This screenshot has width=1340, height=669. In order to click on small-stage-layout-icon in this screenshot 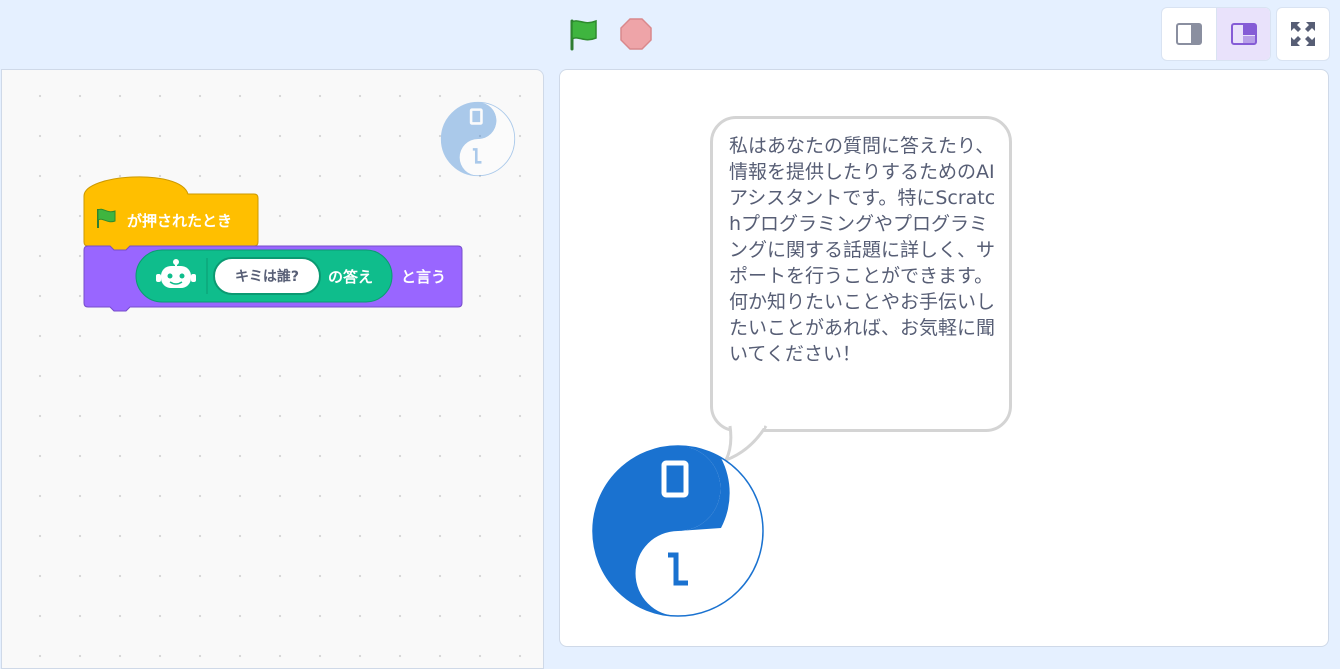, I will do `click(1189, 34)`.